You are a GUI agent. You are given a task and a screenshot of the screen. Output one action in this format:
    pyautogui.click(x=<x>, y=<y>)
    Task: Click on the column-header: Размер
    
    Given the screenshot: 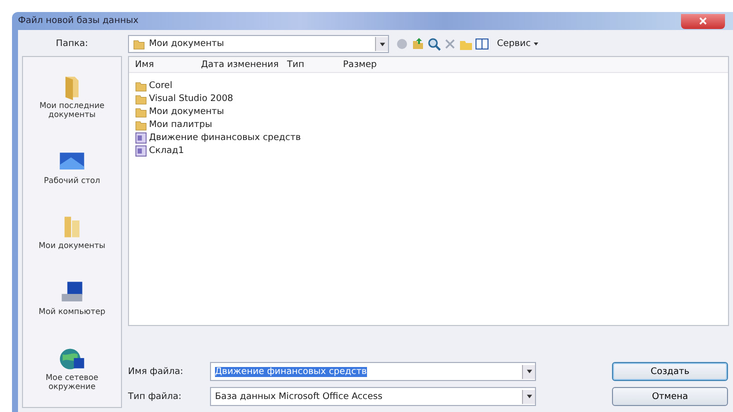 What is the action you would take?
    pyautogui.click(x=370, y=65)
    